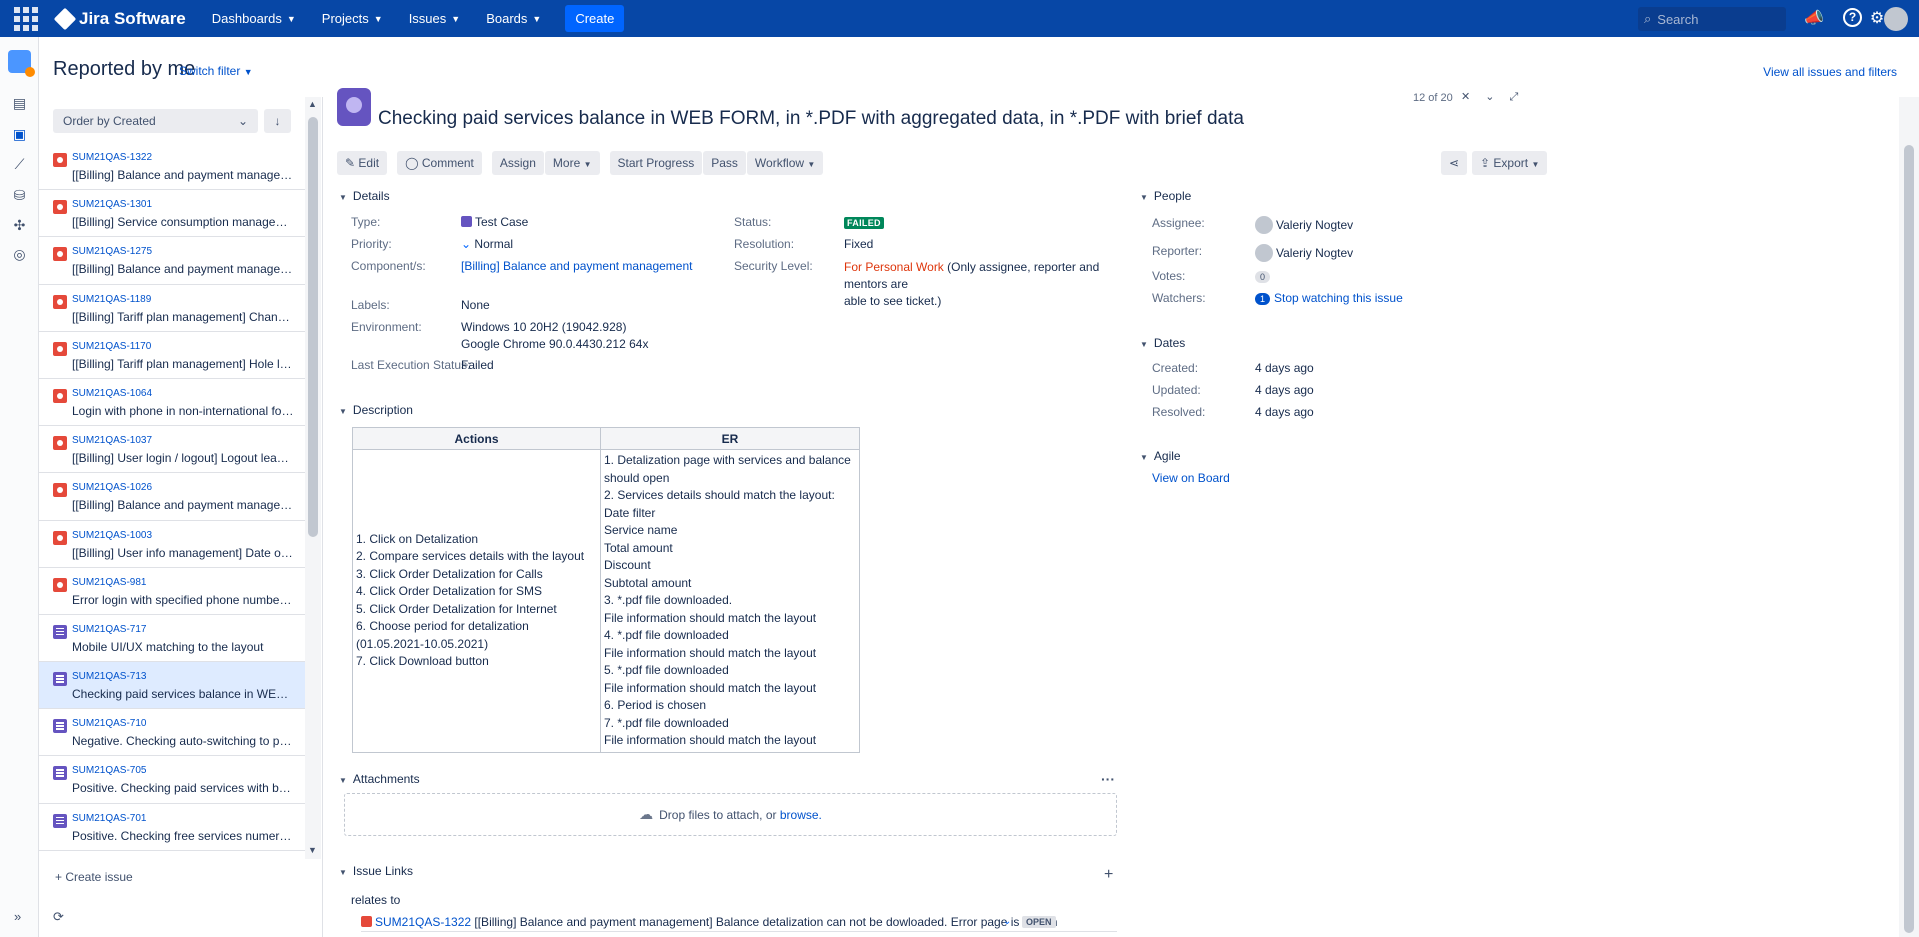 This screenshot has width=1919, height=937. What do you see at coordinates (19, 164) in the screenshot?
I see `reports-icon: ⟋` at bounding box center [19, 164].